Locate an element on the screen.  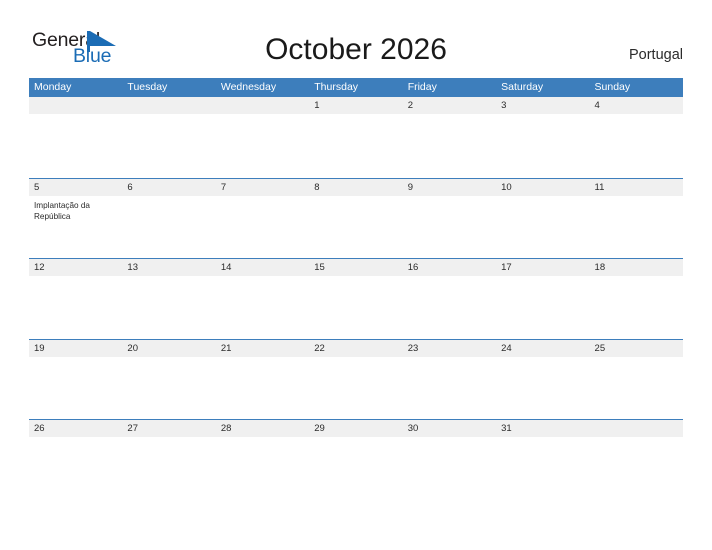
day-number-30: 30 is located at coordinates (449, 428).